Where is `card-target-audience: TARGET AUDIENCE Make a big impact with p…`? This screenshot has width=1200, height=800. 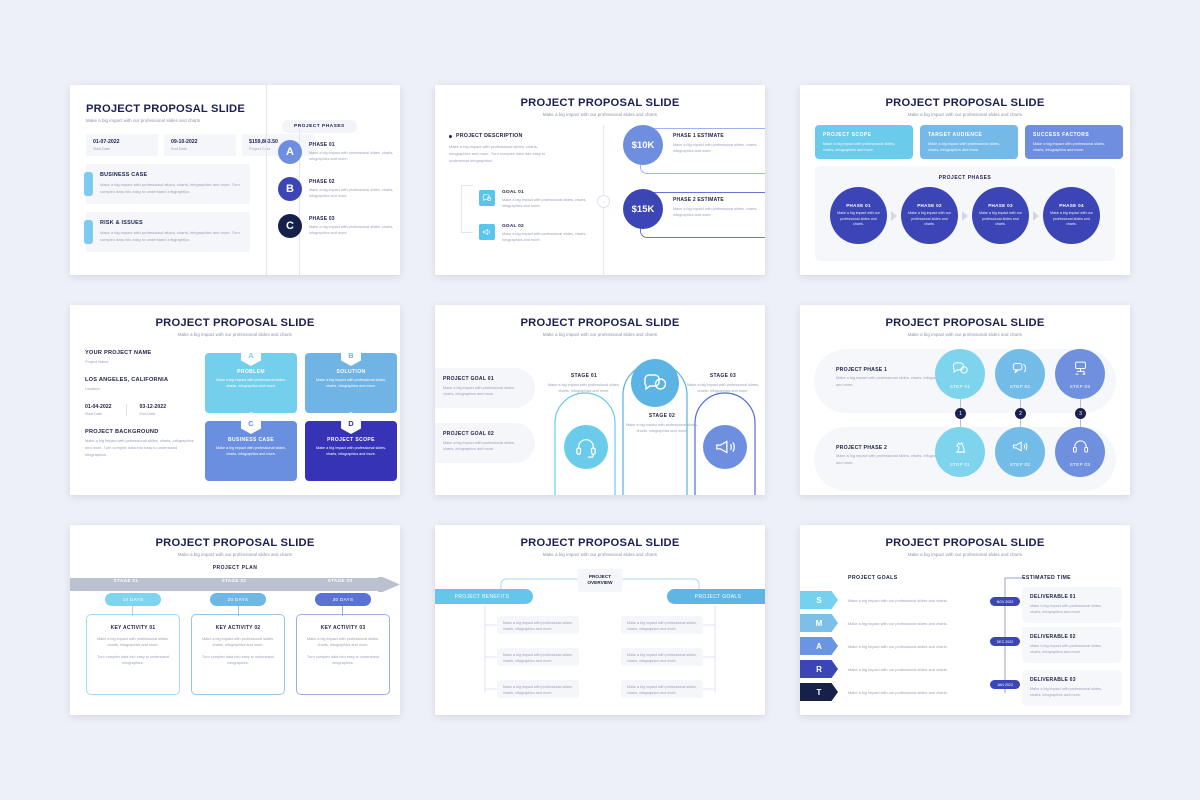
card-target-audience: TARGET AUDIENCE Make a big impact with p… is located at coordinates (969, 142).